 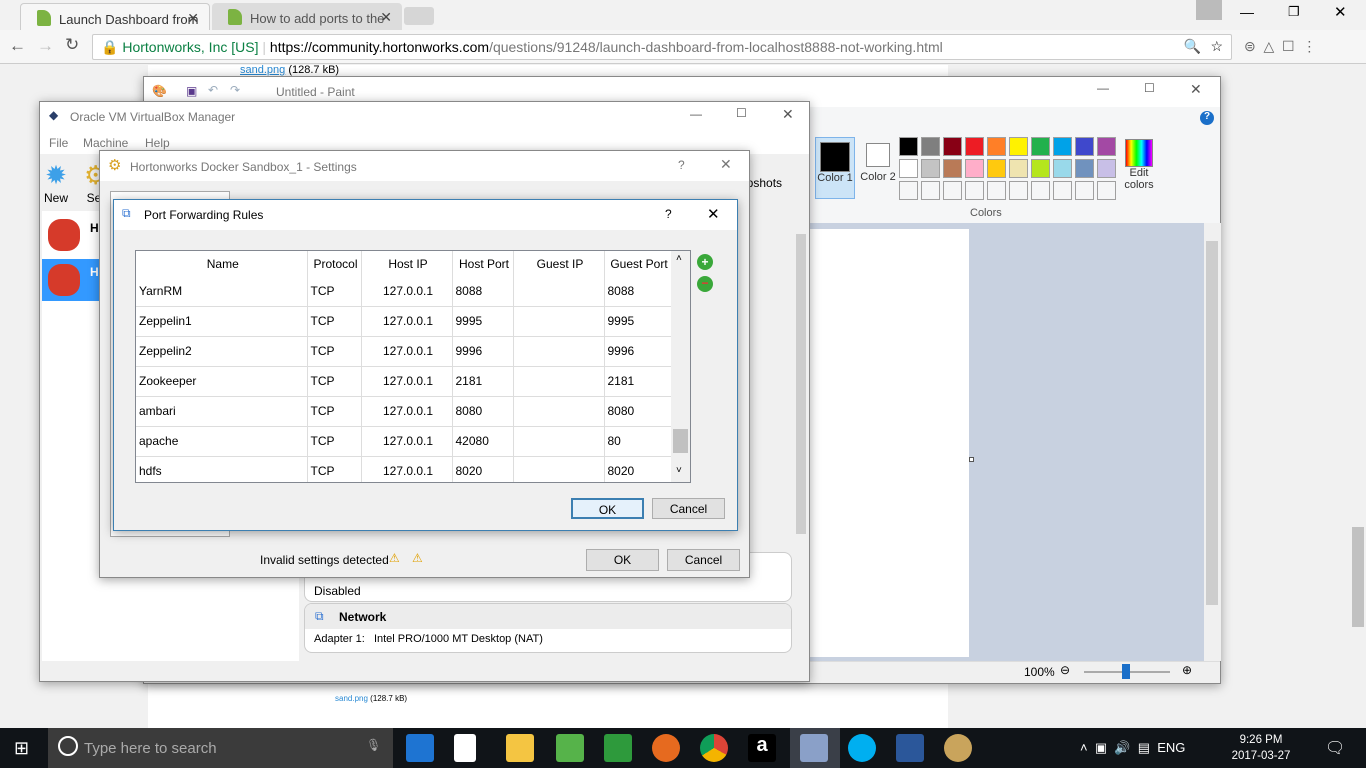 I want to click on close-tab-icon: ✕, so click(x=386, y=17).